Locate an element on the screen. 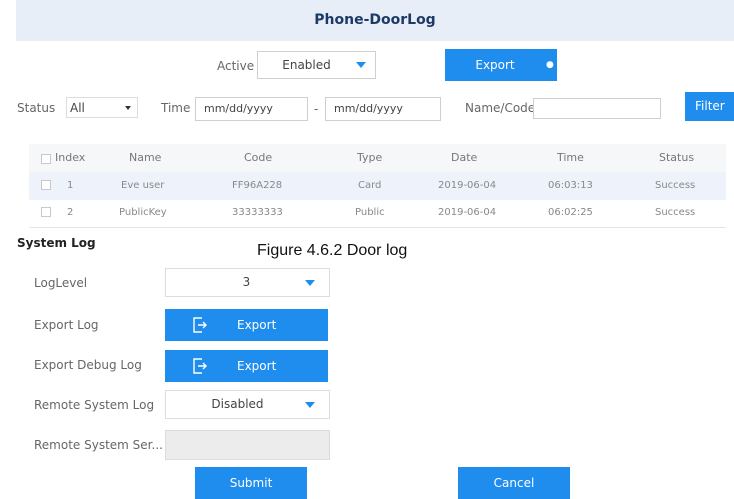  column-header: Index is located at coordinates (70, 157).